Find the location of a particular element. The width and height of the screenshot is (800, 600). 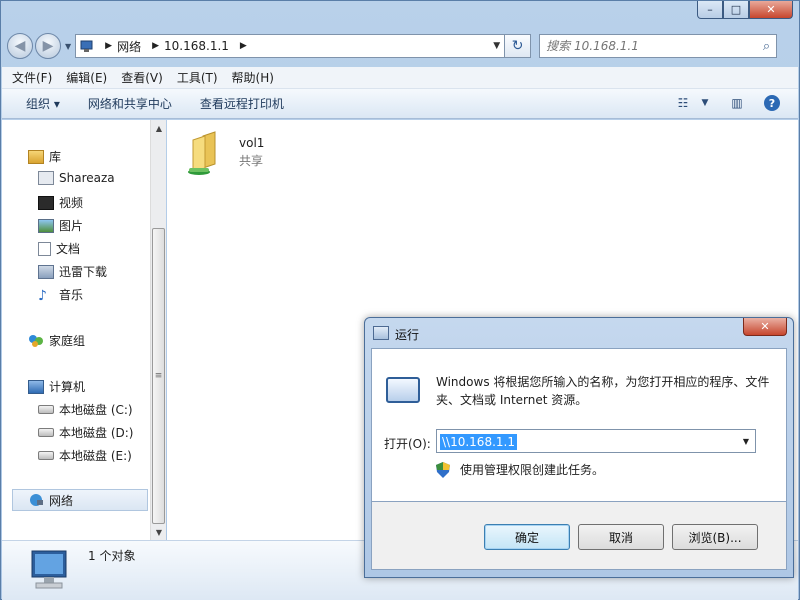

tree-label: 本地磁盘 (E:) is located at coordinates (95, 456).